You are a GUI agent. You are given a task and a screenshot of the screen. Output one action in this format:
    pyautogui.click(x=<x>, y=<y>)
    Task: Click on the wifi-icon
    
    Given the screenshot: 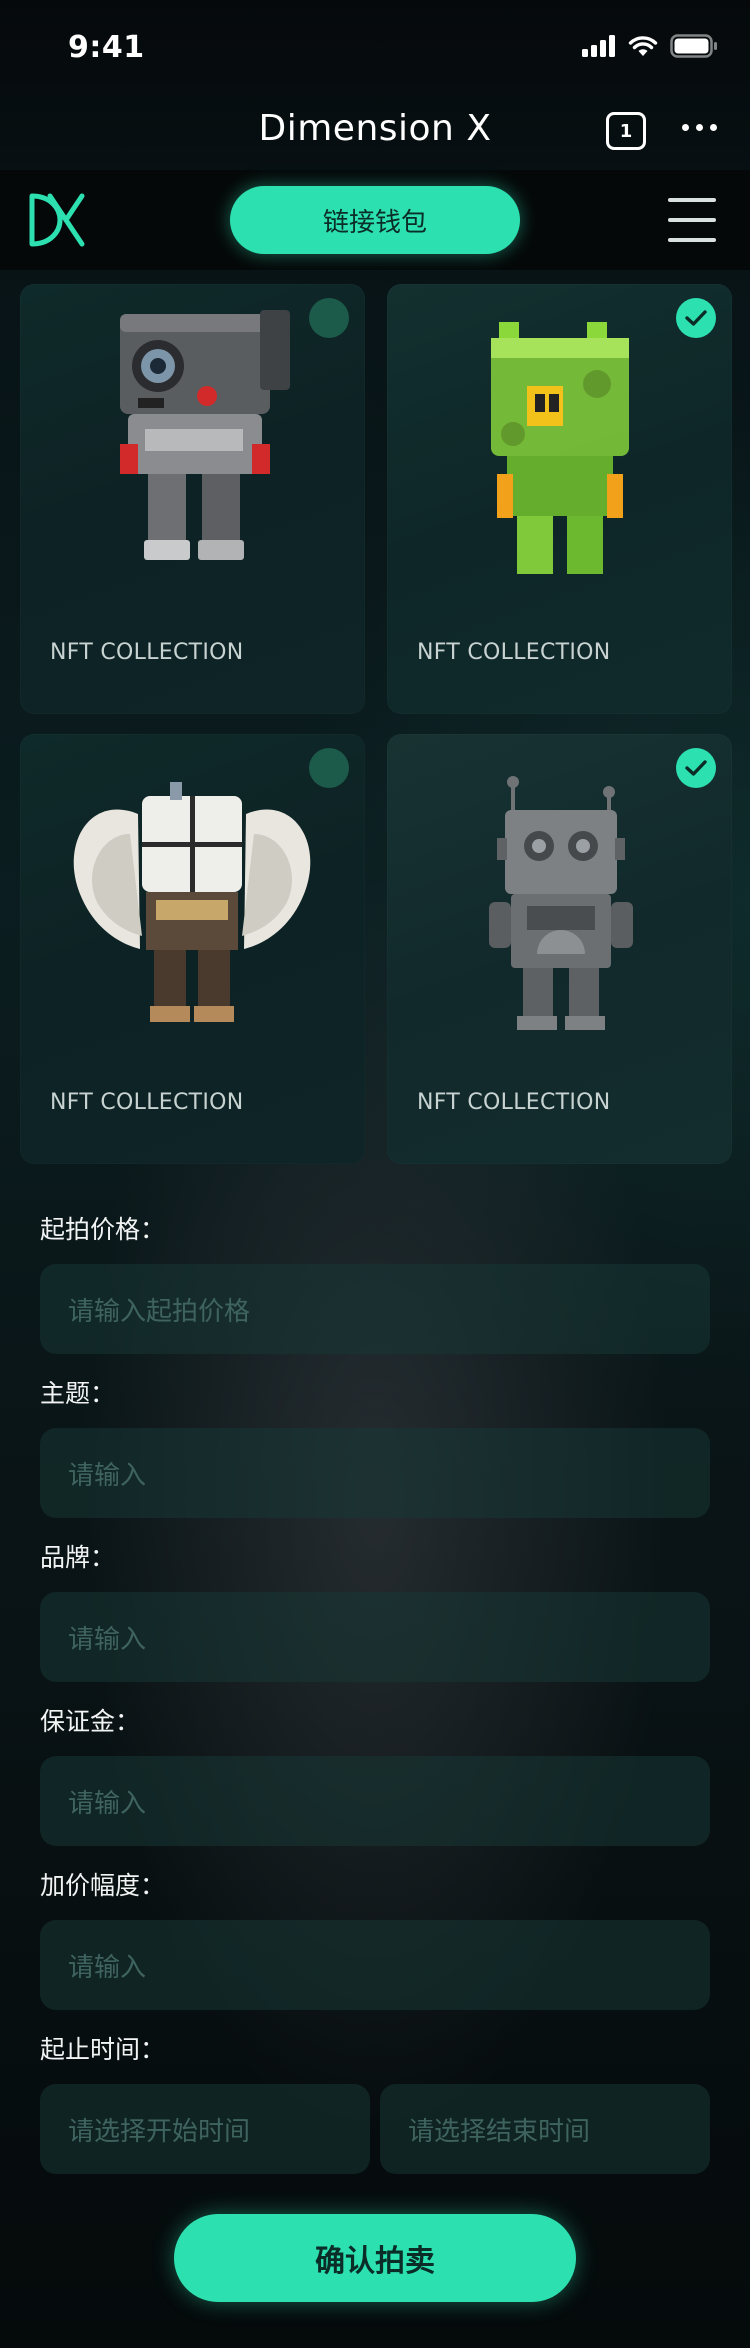 What is the action you would take?
    pyautogui.click(x=643, y=46)
    